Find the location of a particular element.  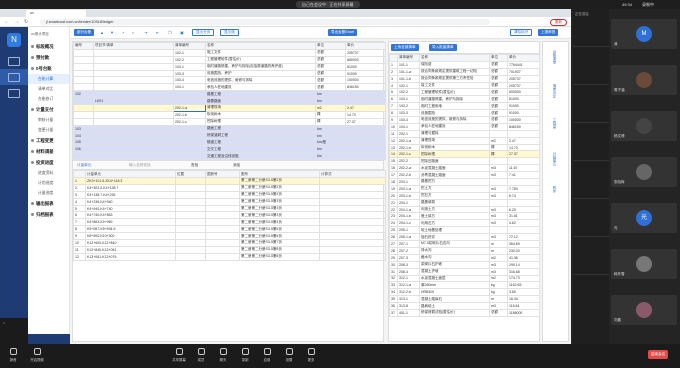

bill-cell: 临时工程用地 is located at coordinates (454, 106).